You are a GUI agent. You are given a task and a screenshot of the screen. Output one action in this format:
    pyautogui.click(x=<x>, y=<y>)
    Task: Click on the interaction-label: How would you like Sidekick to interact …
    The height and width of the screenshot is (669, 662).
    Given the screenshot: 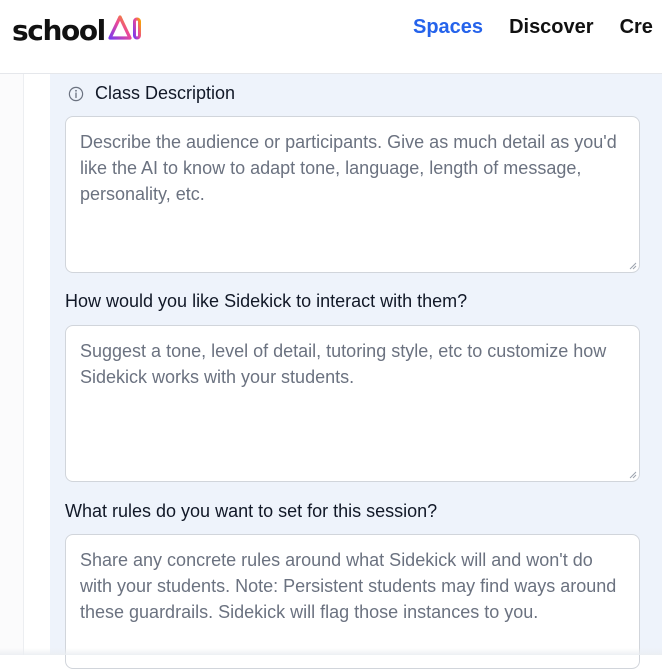 What is the action you would take?
    pyautogui.click(x=266, y=301)
    